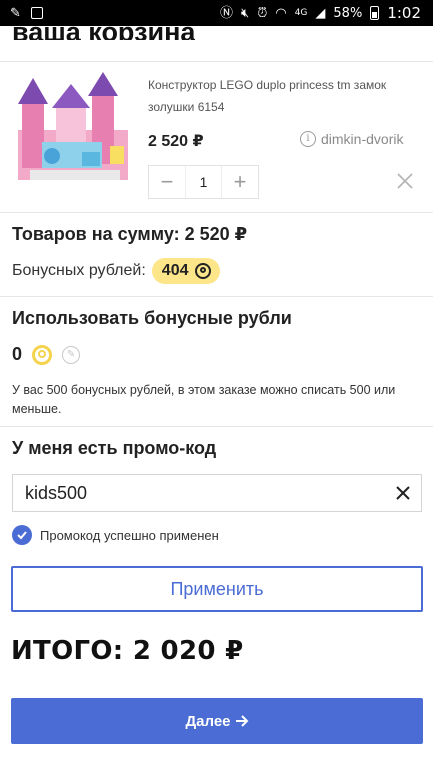  I want to click on check-icon, so click(22, 535).